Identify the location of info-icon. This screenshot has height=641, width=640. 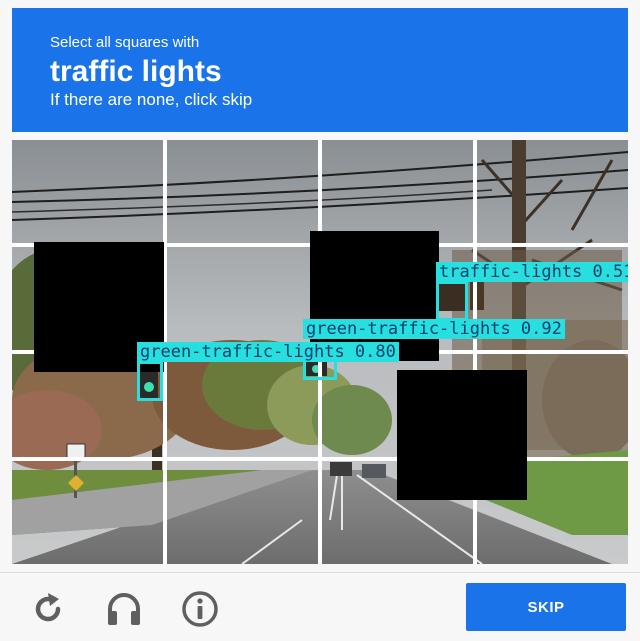
(200, 609).